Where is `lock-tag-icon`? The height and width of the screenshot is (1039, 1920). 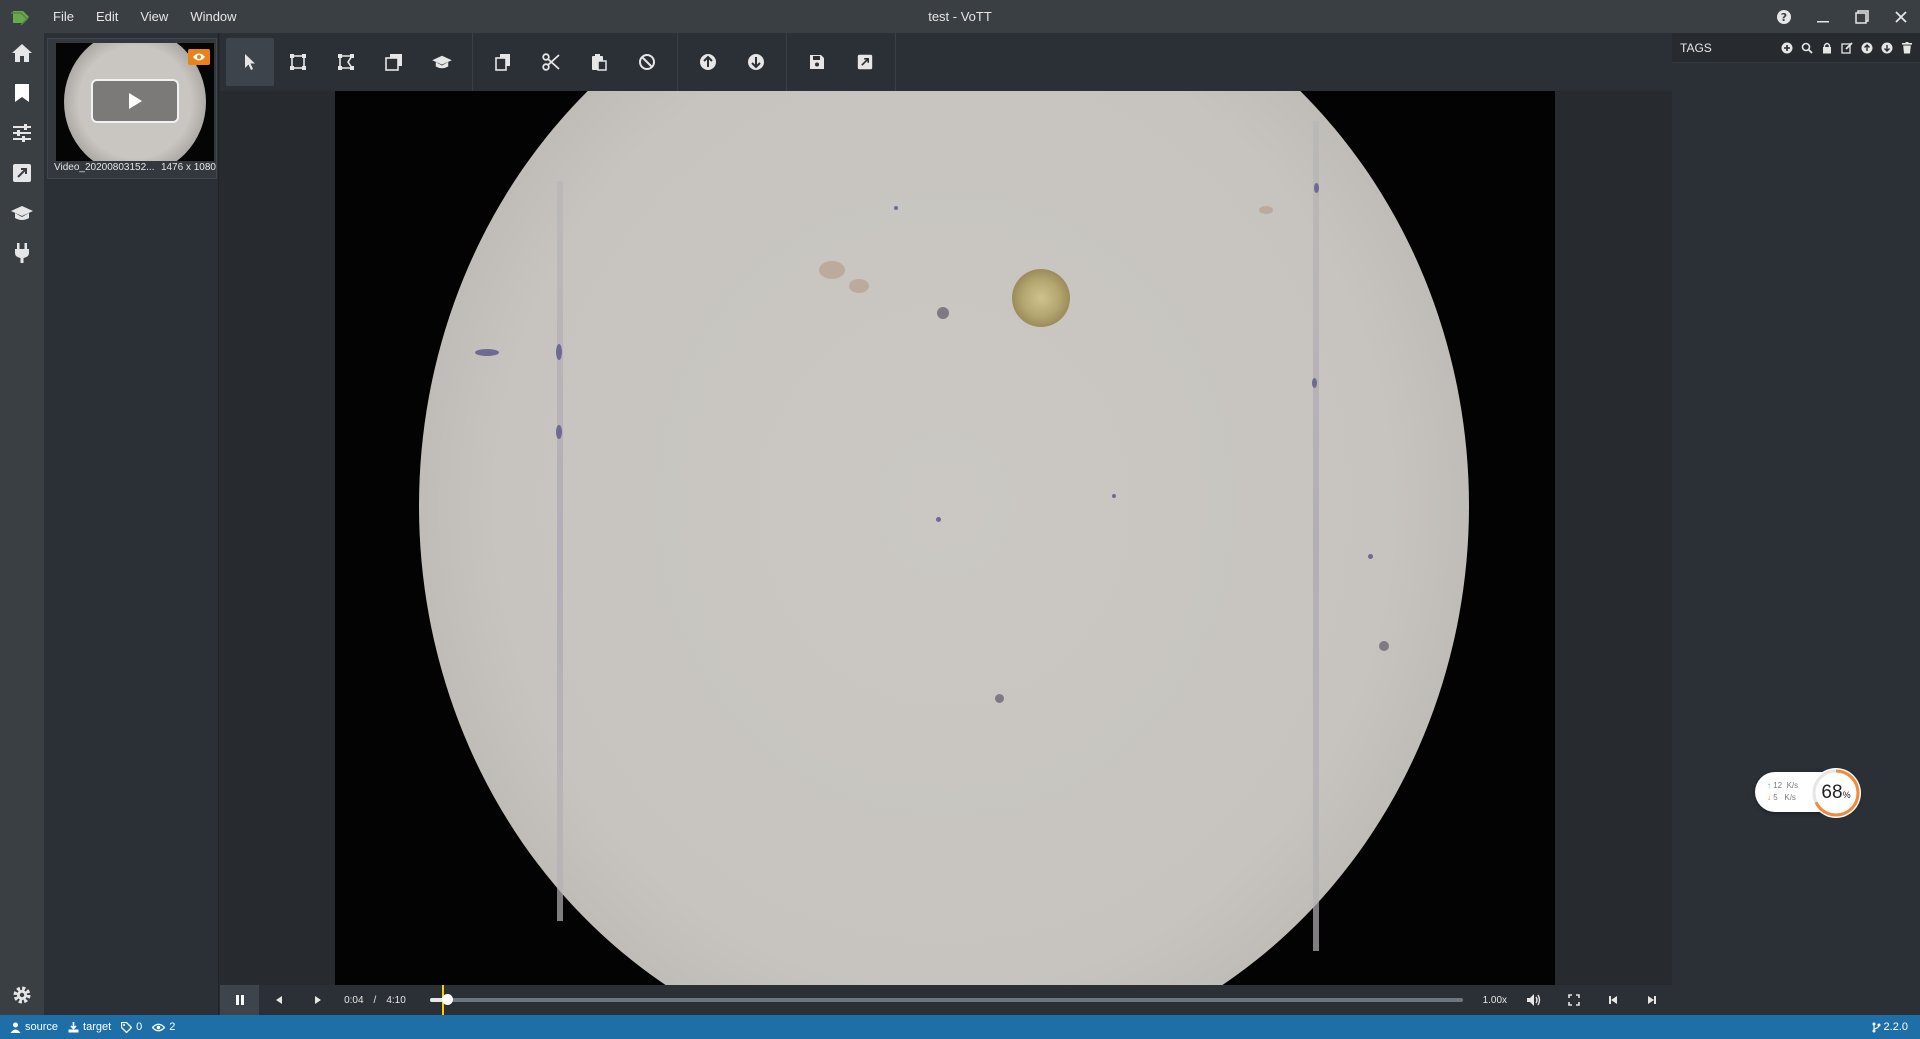
lock-tag-icon is located at coordinates (1827, 48).